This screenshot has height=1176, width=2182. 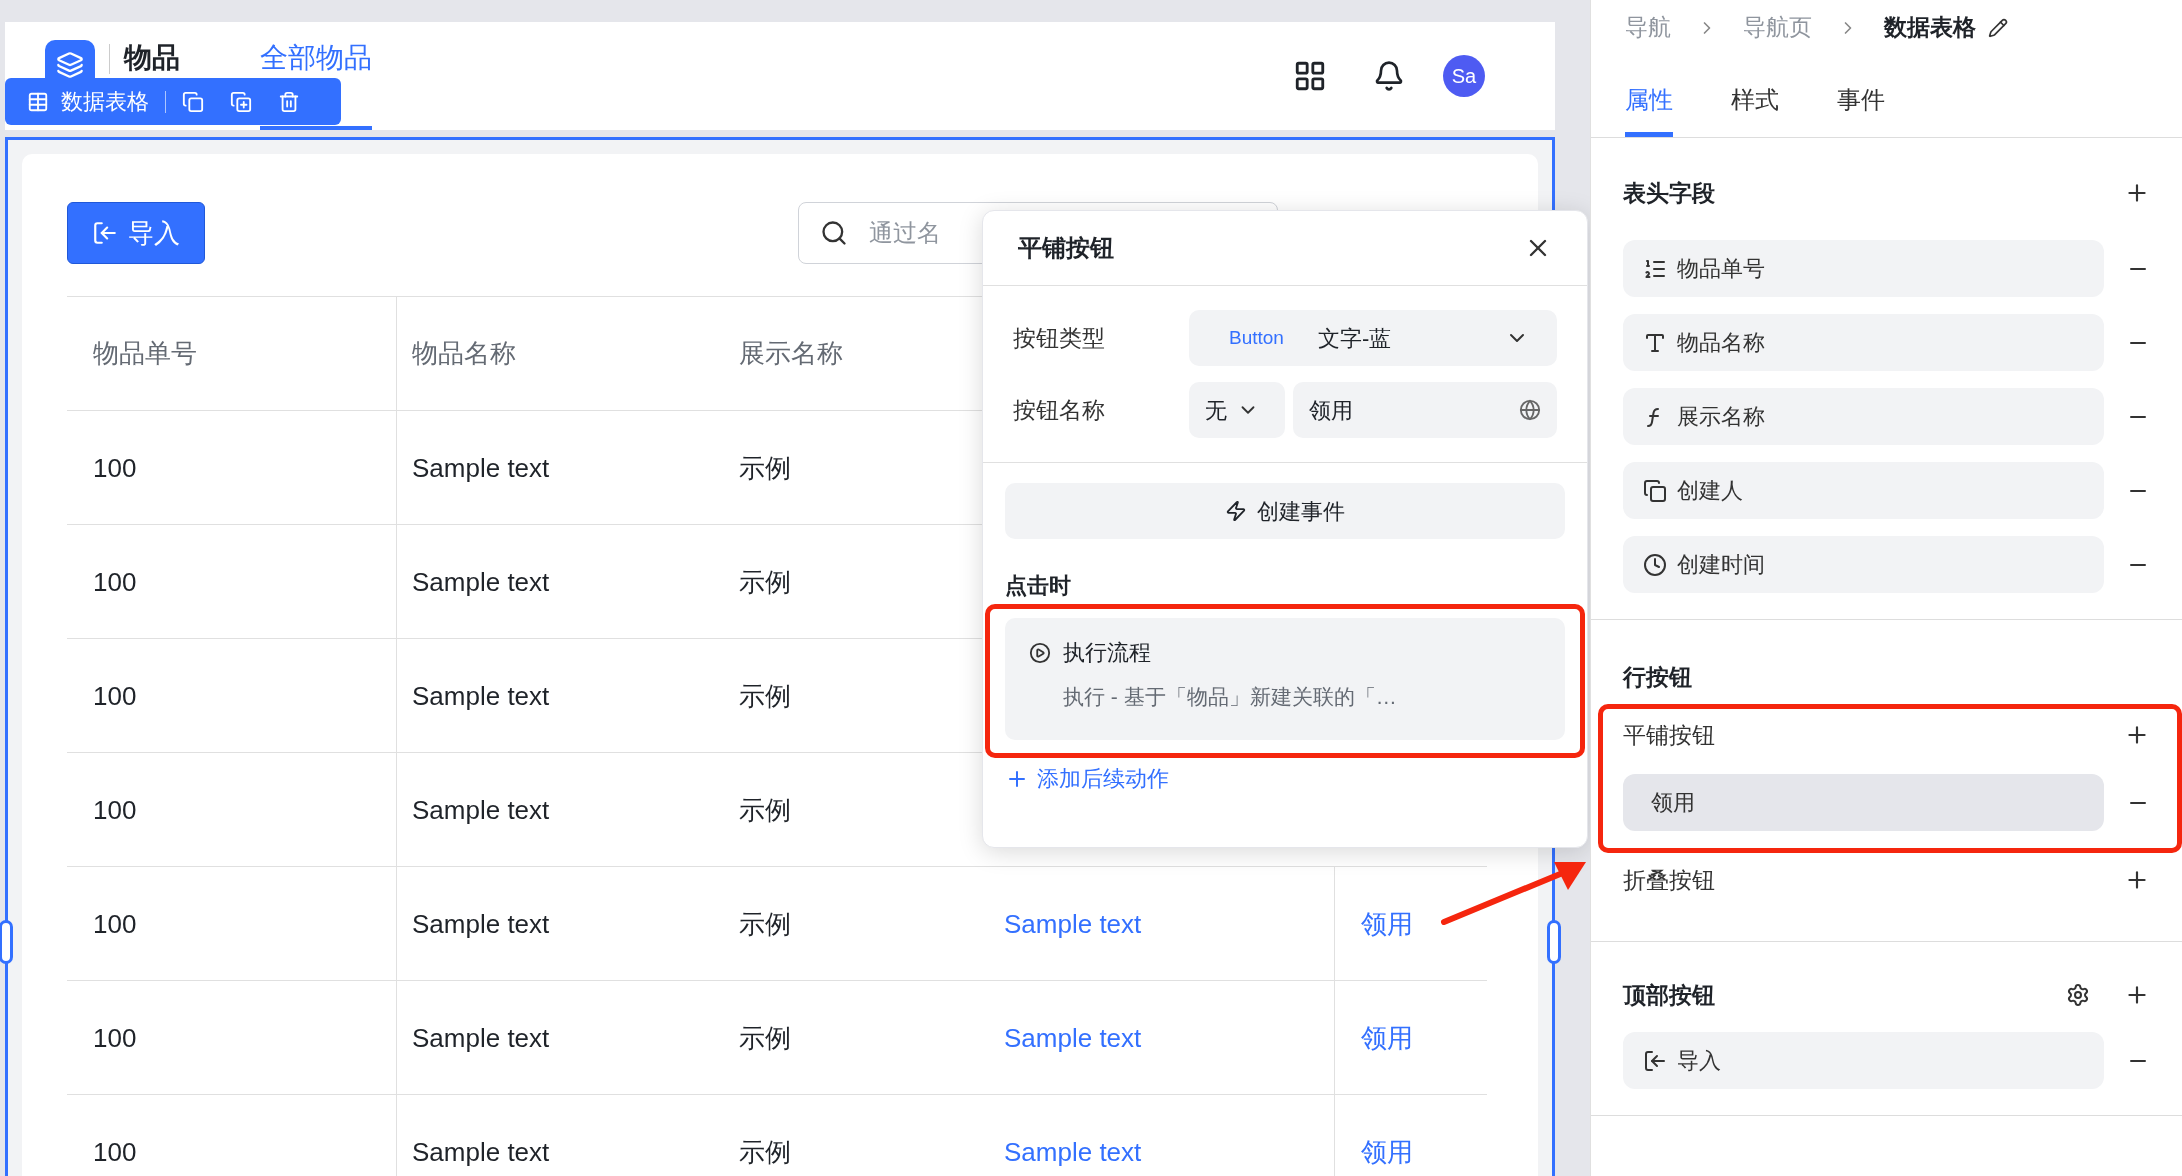 I want to click on field-label: 按钮类型, so click(x=1059, y=338).